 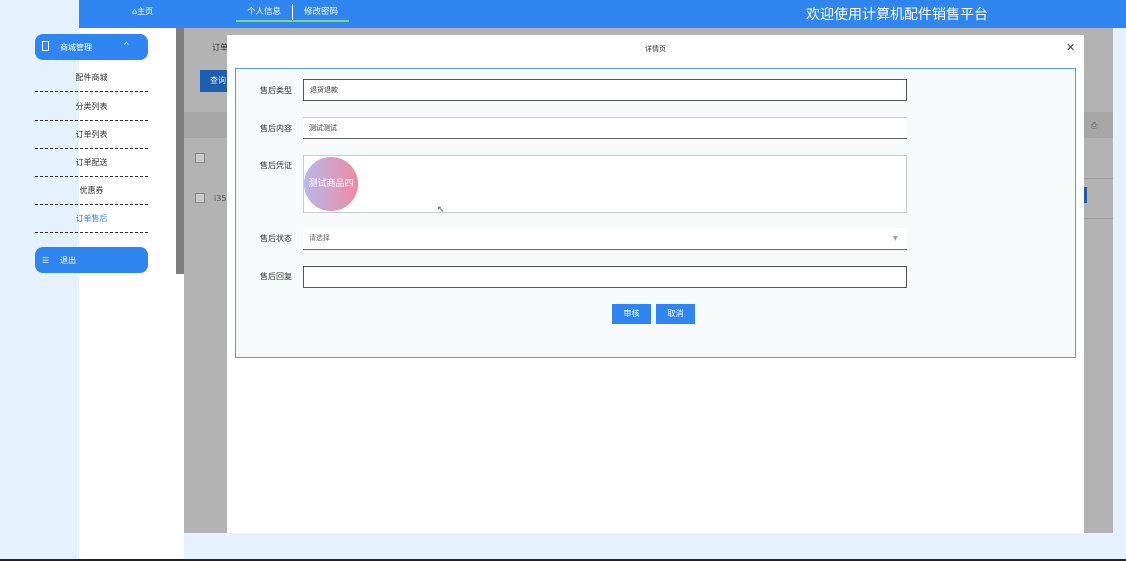 What do you see at coordinates (1070, 47) in the screenshot?
I see `close-icon: ✕` at bounding box center [1070, 47].